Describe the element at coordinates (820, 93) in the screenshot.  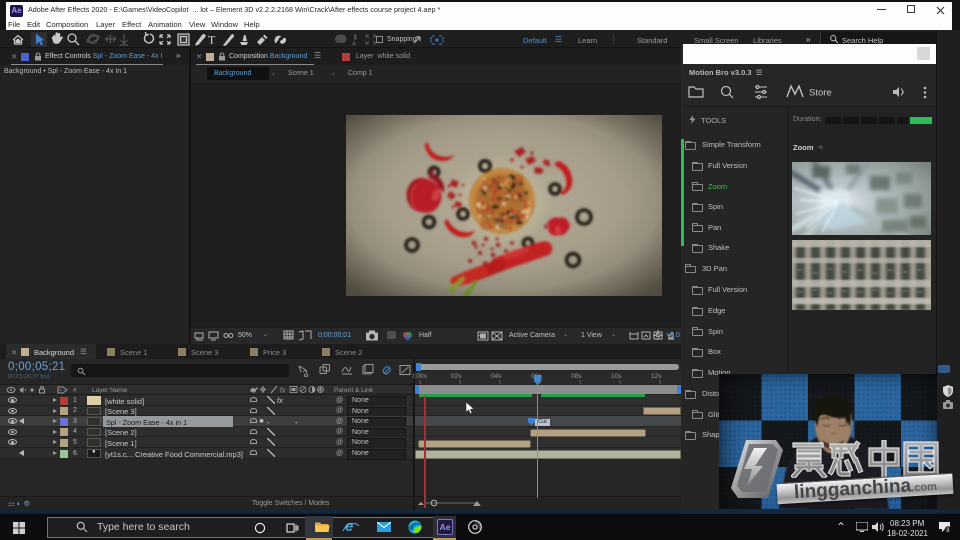
I see `svg-text: Store` at that location.